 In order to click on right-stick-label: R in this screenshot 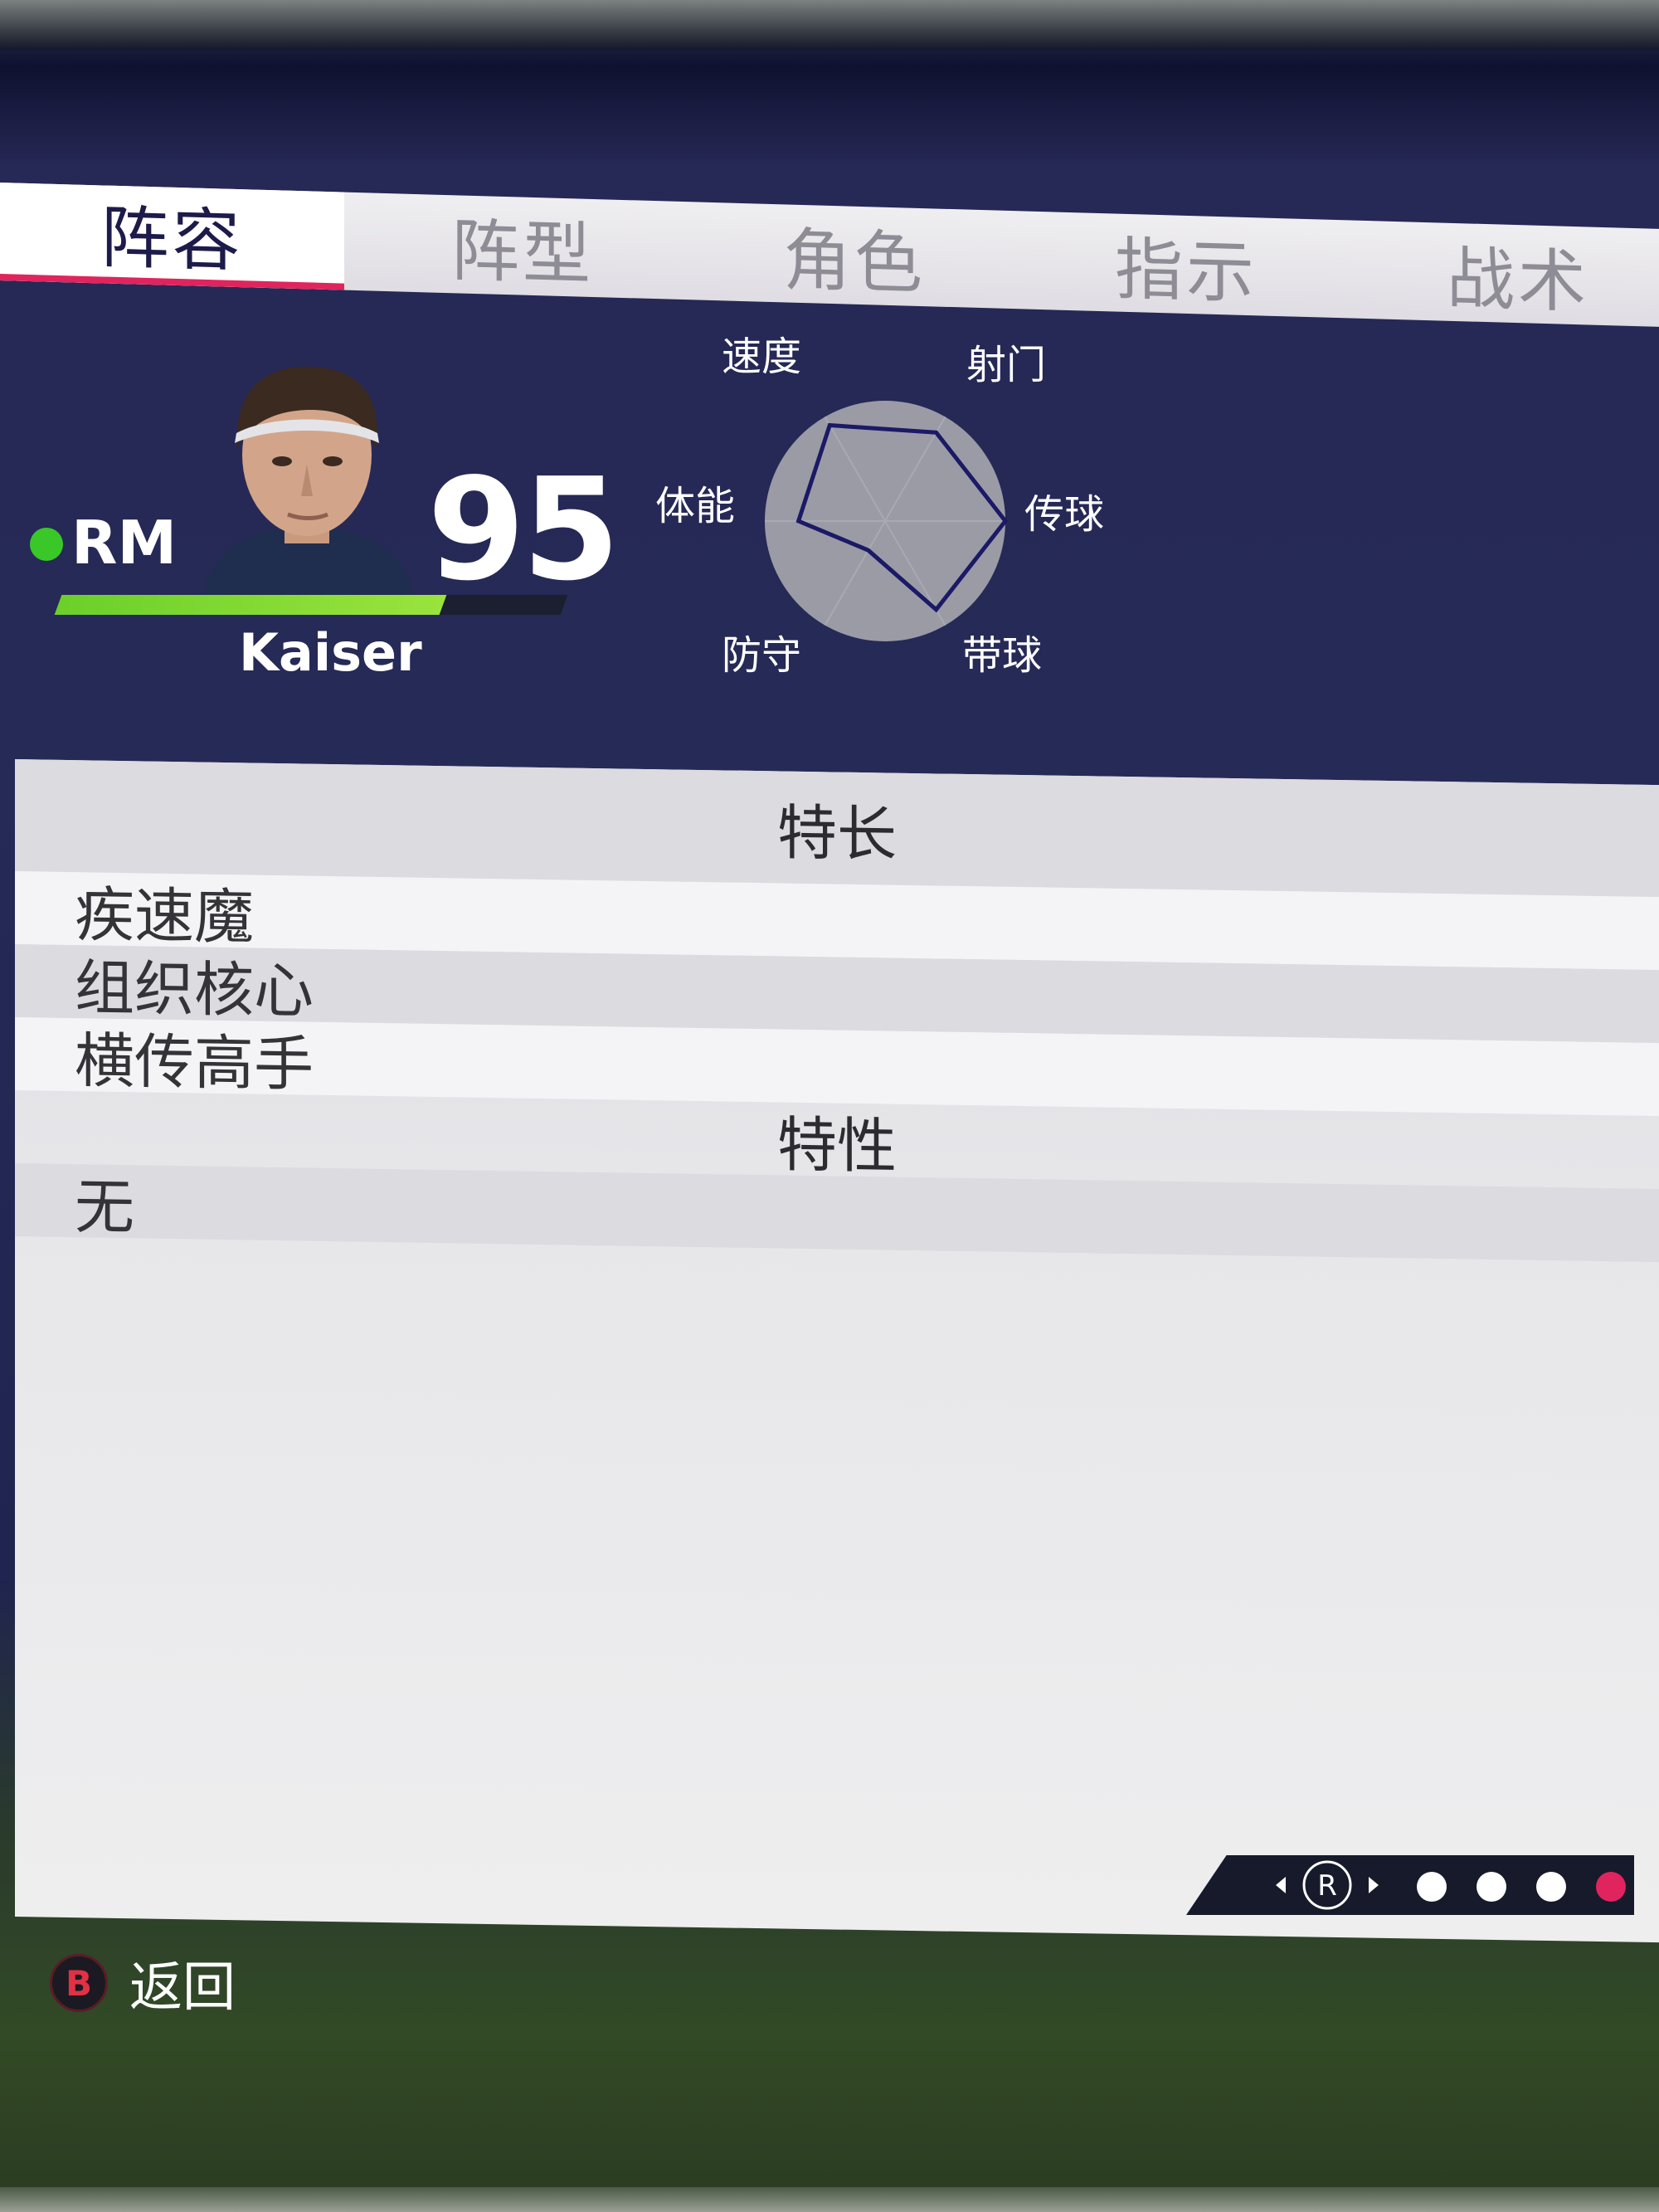, I will do `click(1327, 1886)`.